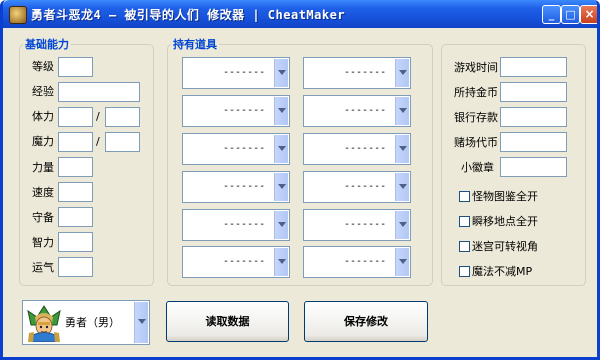  I want to click on hero-select-value: 勇者（男）, so click(92, 322).